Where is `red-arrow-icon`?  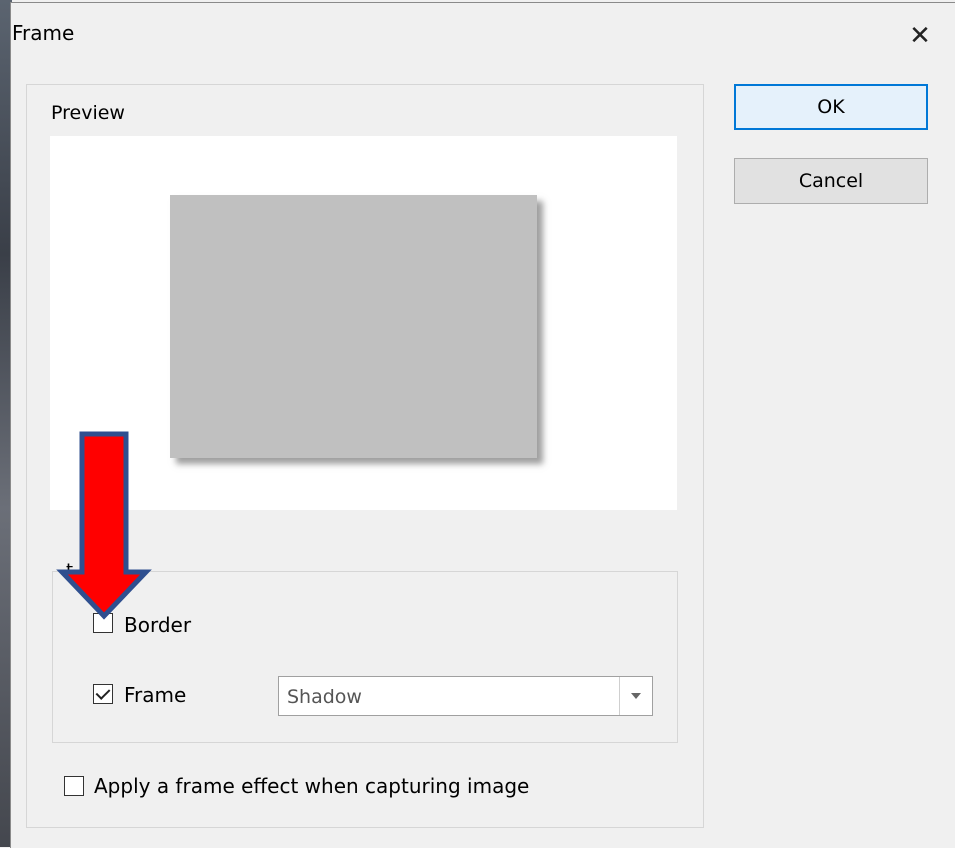
red-arrow-icon is located at coordinates (104, 525).